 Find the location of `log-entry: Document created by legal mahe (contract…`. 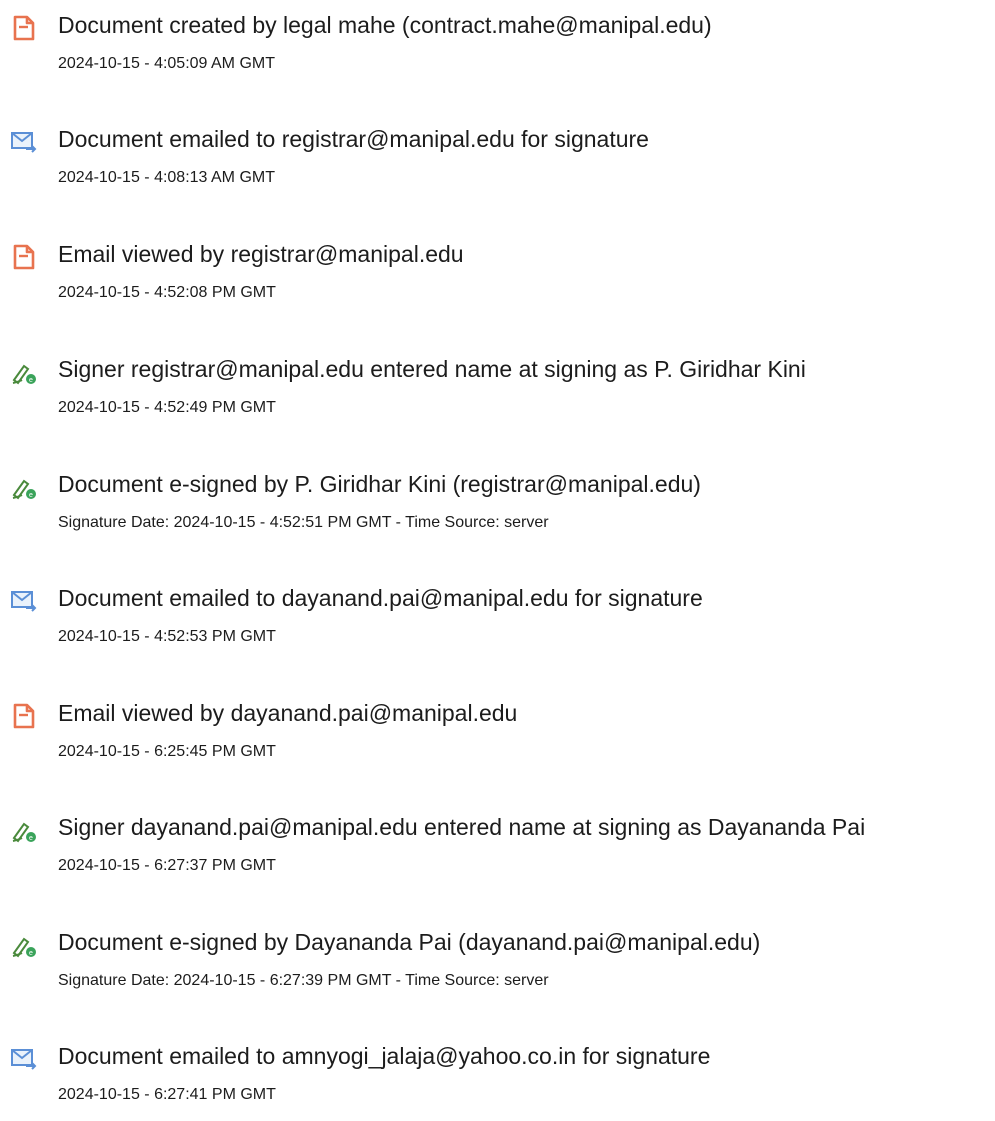

log-entry: Document created by legal mahe (contract… is located at coordinates (497, 50).